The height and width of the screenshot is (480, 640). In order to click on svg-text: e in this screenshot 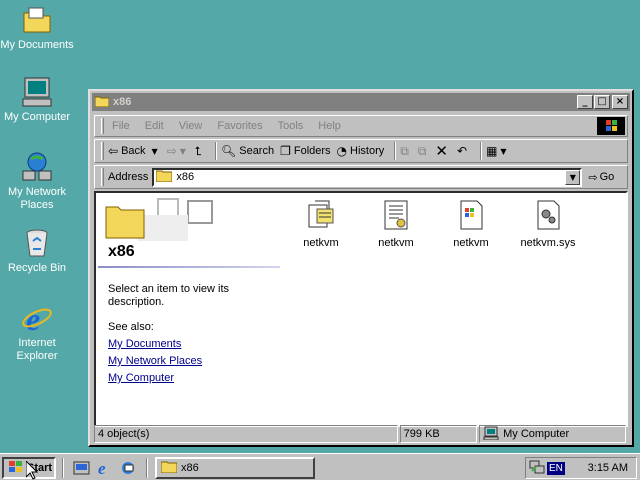, I will do `click(33, 318)`.